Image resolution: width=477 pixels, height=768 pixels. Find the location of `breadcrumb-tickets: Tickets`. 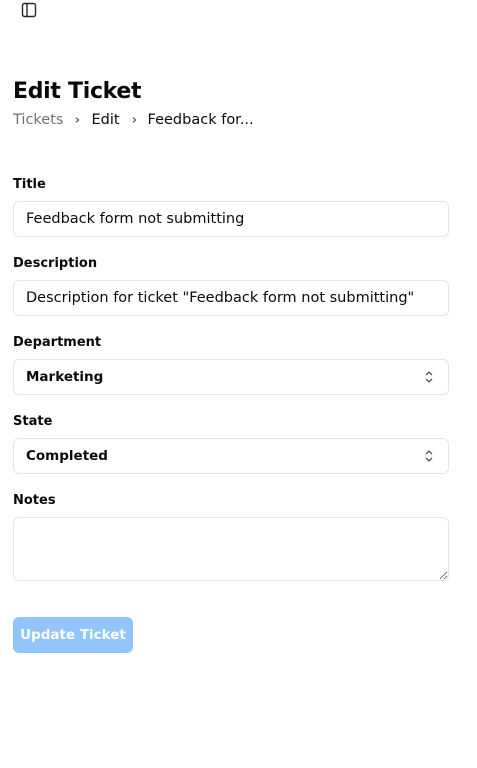

breadcrumb-tickets: Tickets is located at coordinates (38, 120).